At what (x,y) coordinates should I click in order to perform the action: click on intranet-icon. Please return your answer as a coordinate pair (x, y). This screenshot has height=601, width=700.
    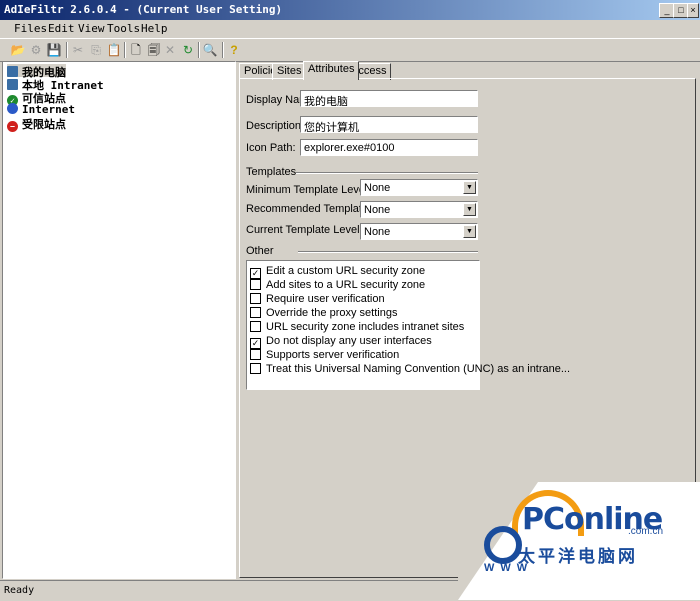
    Looking at the image, I should click on (12, 84).